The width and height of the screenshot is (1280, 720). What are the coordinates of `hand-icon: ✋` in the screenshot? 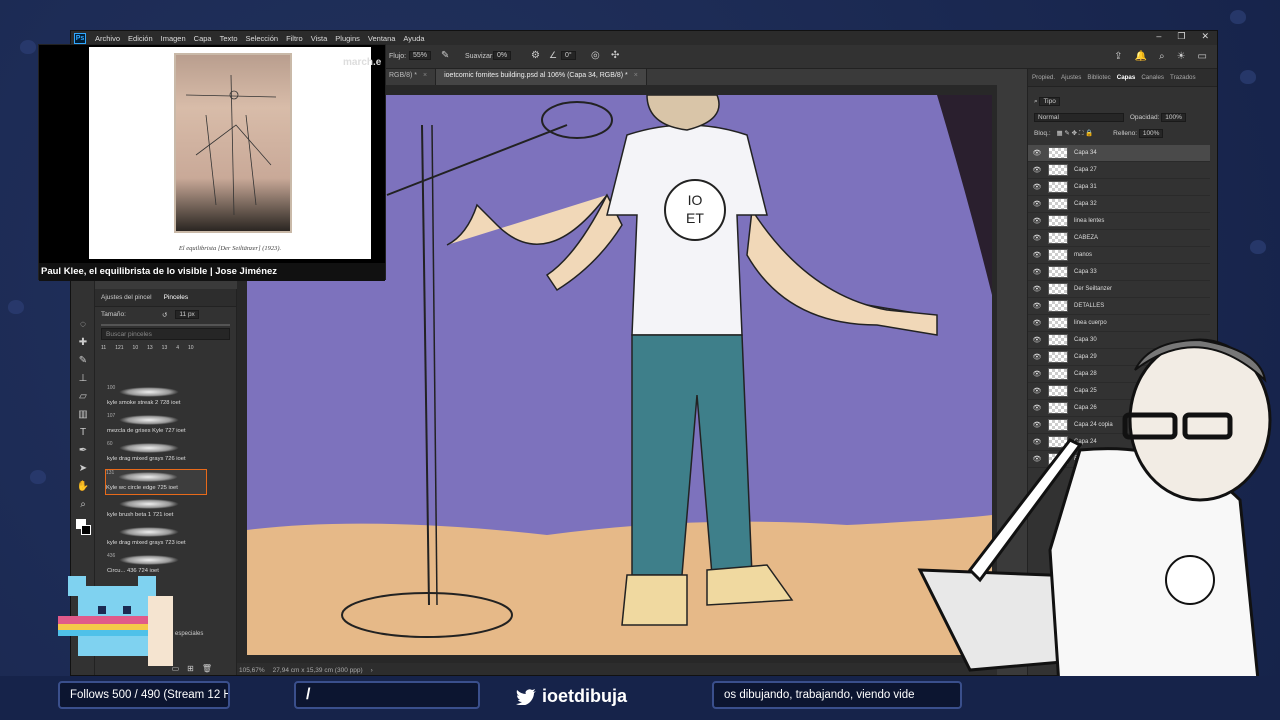 It's located at (83, 487).